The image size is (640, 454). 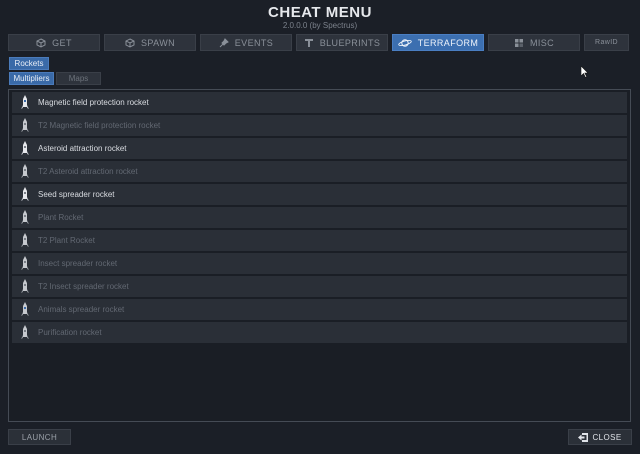 I want to click on tab-terraform-label: TERRAFORM, so click(x=448, y=42).